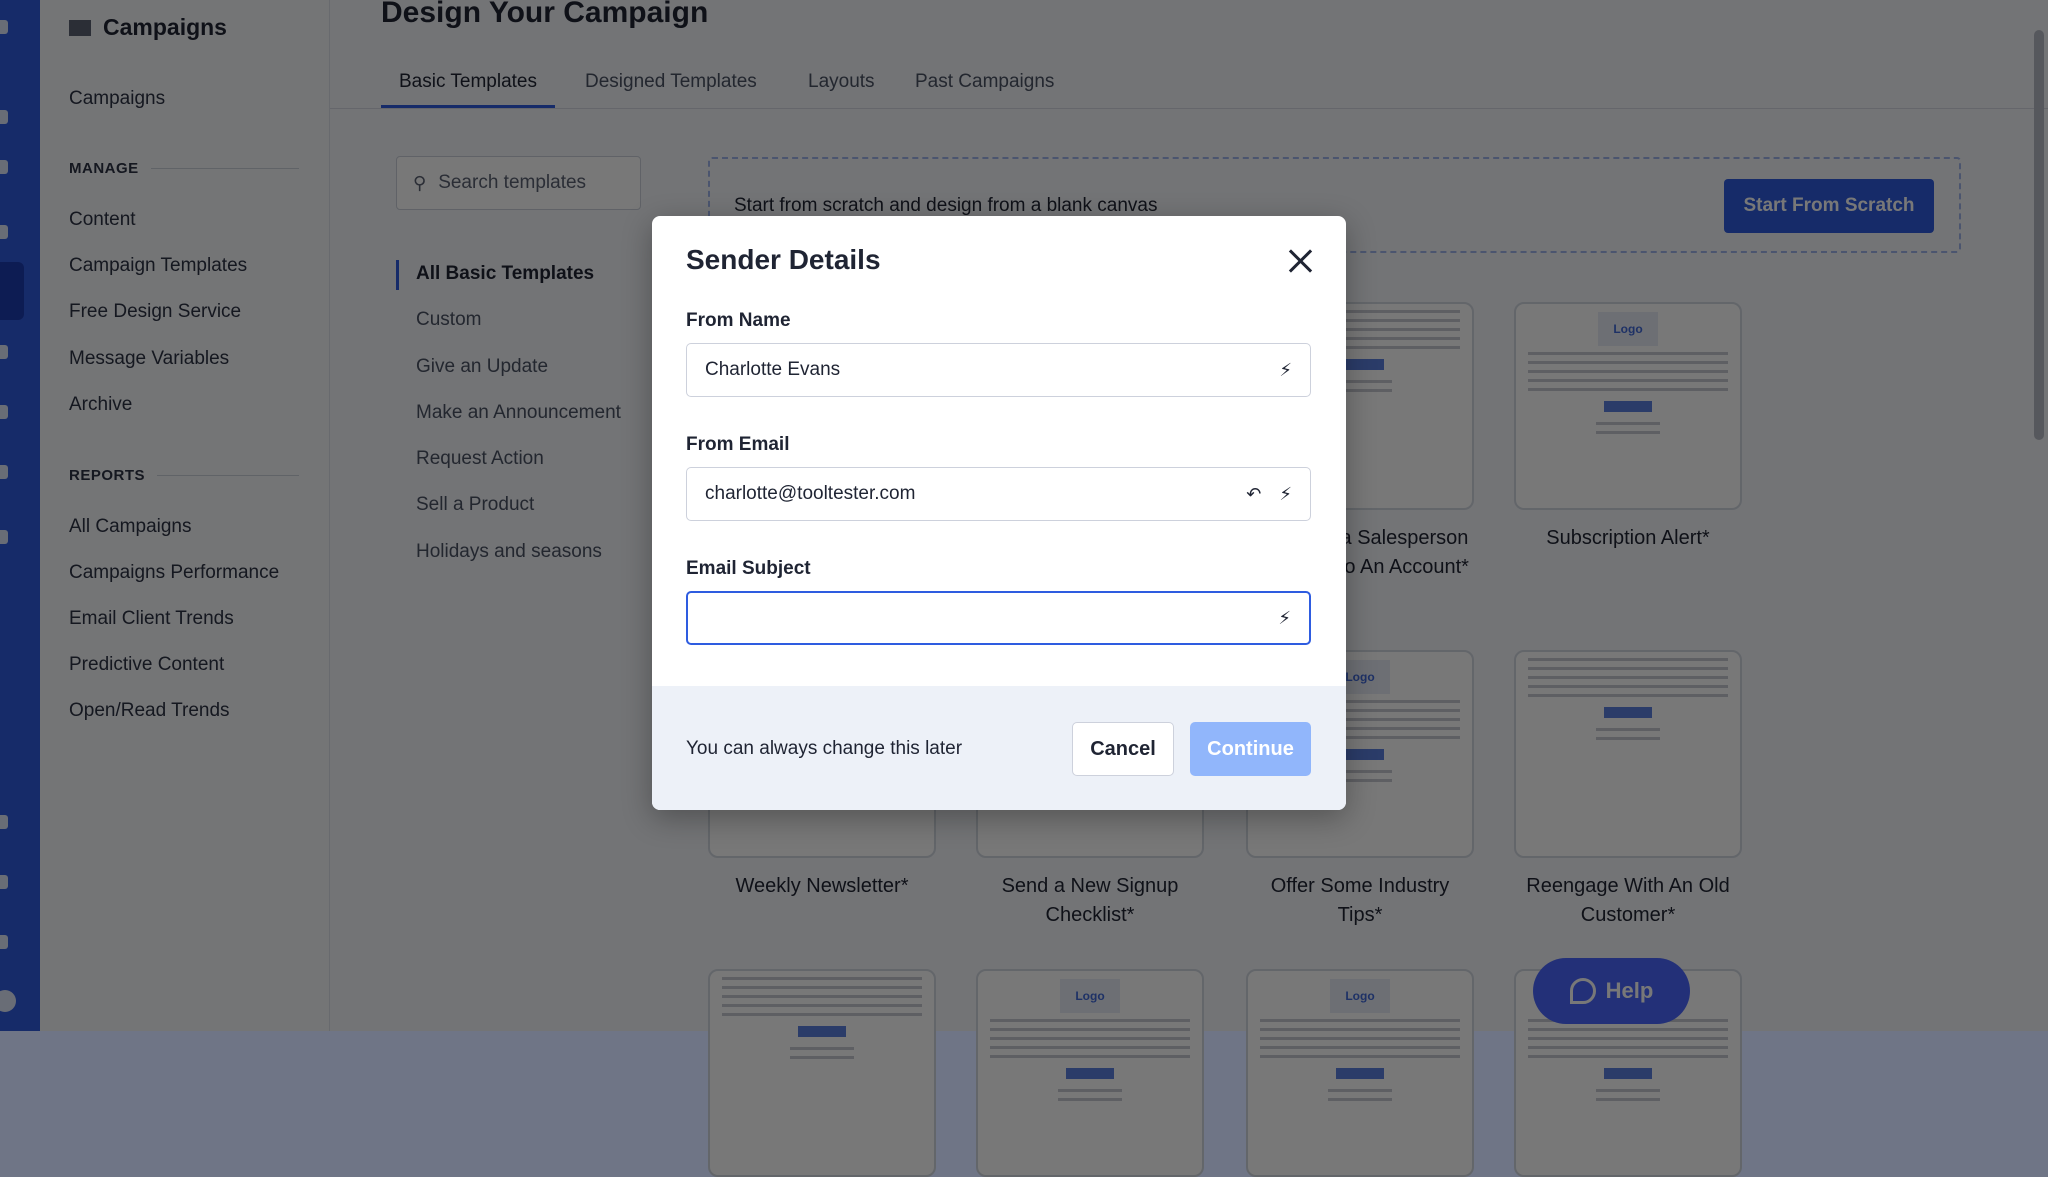 The width and height of the screenshot is (2048, 1177). Describe the element at coordinates (1628, 538) in the screenshot. I see `template-card-title: Subscription Alert*` at that location.